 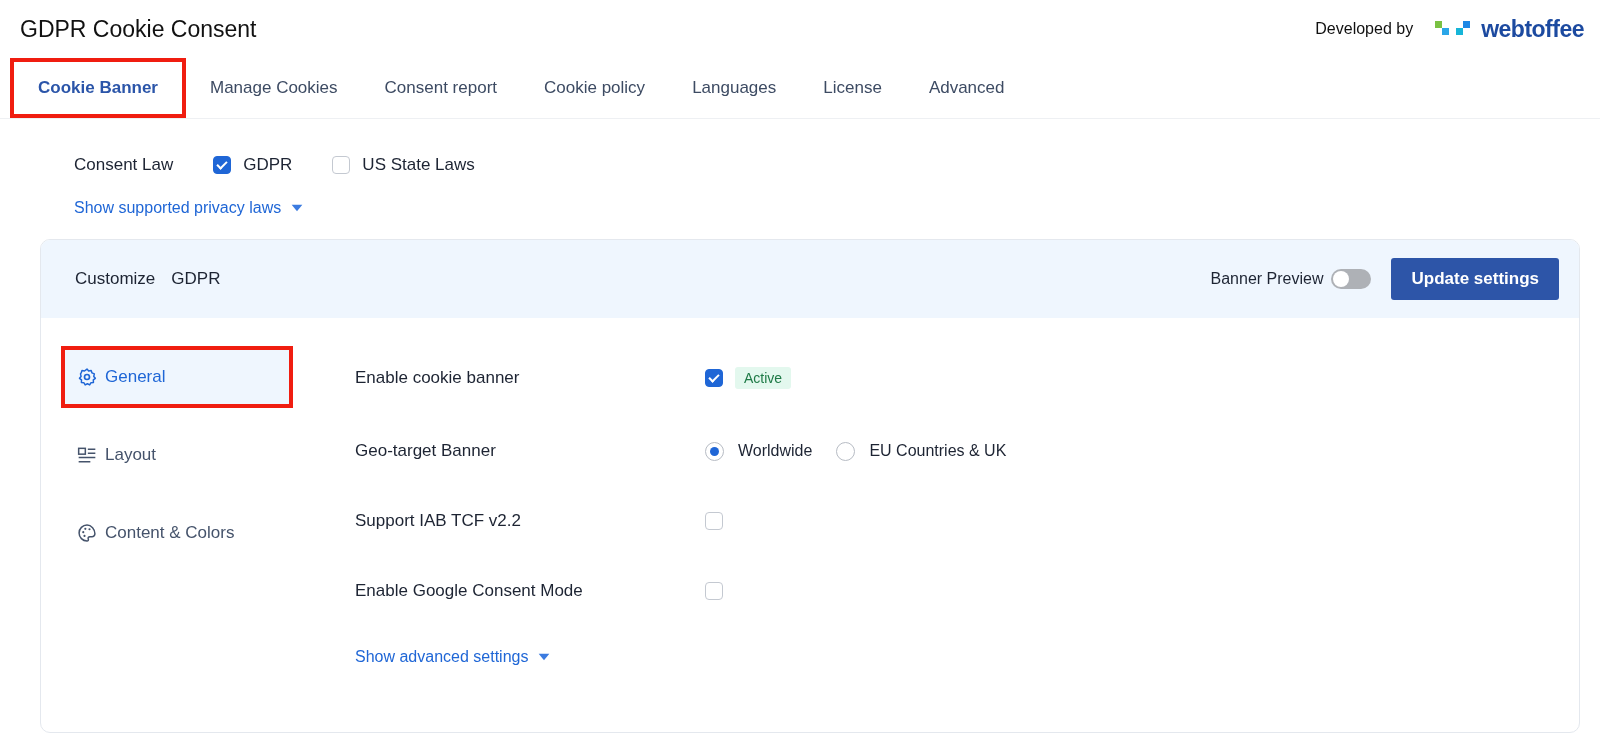 I want to click on show-laws-link: Show supported privacy laws, so click(x=178, y=208).